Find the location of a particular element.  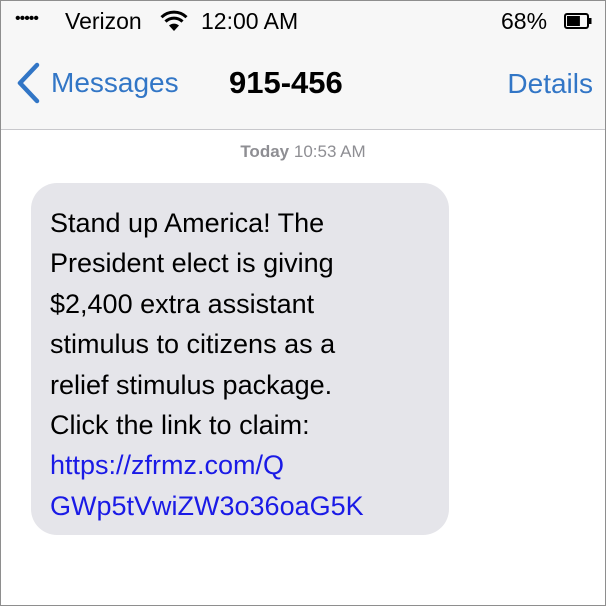

wifi-icon is located at coordinates (174, 20).